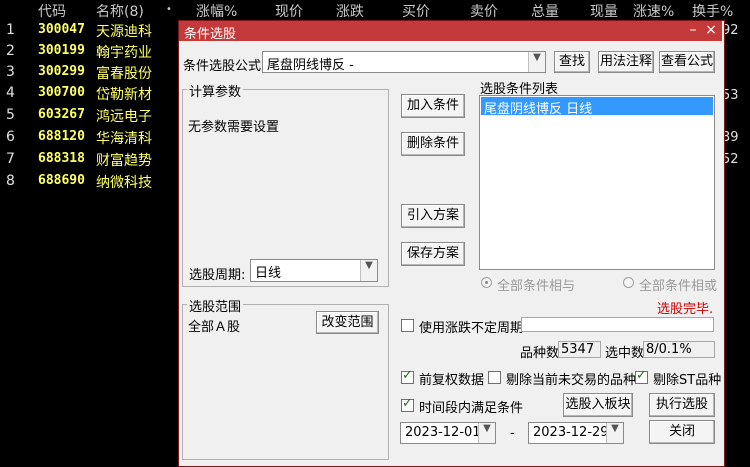  What do you see at coordinates (679, 349) in the screenshot?
I see `selected-value: 8/0.1%` at bounding box center [679, 349].